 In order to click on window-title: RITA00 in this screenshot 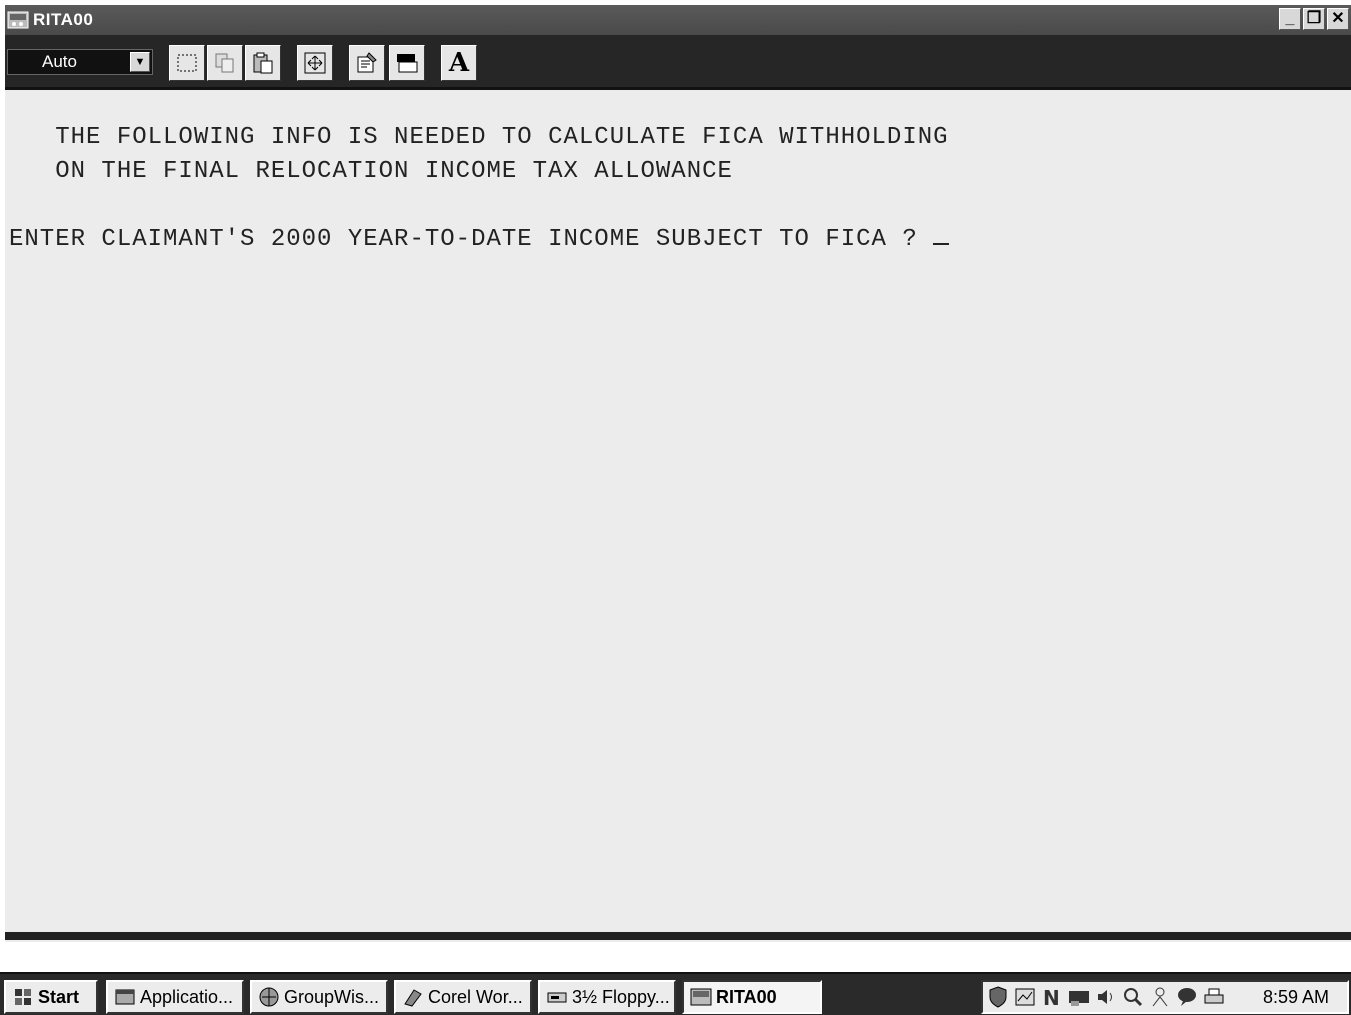, I will do `click(63, 19)`.